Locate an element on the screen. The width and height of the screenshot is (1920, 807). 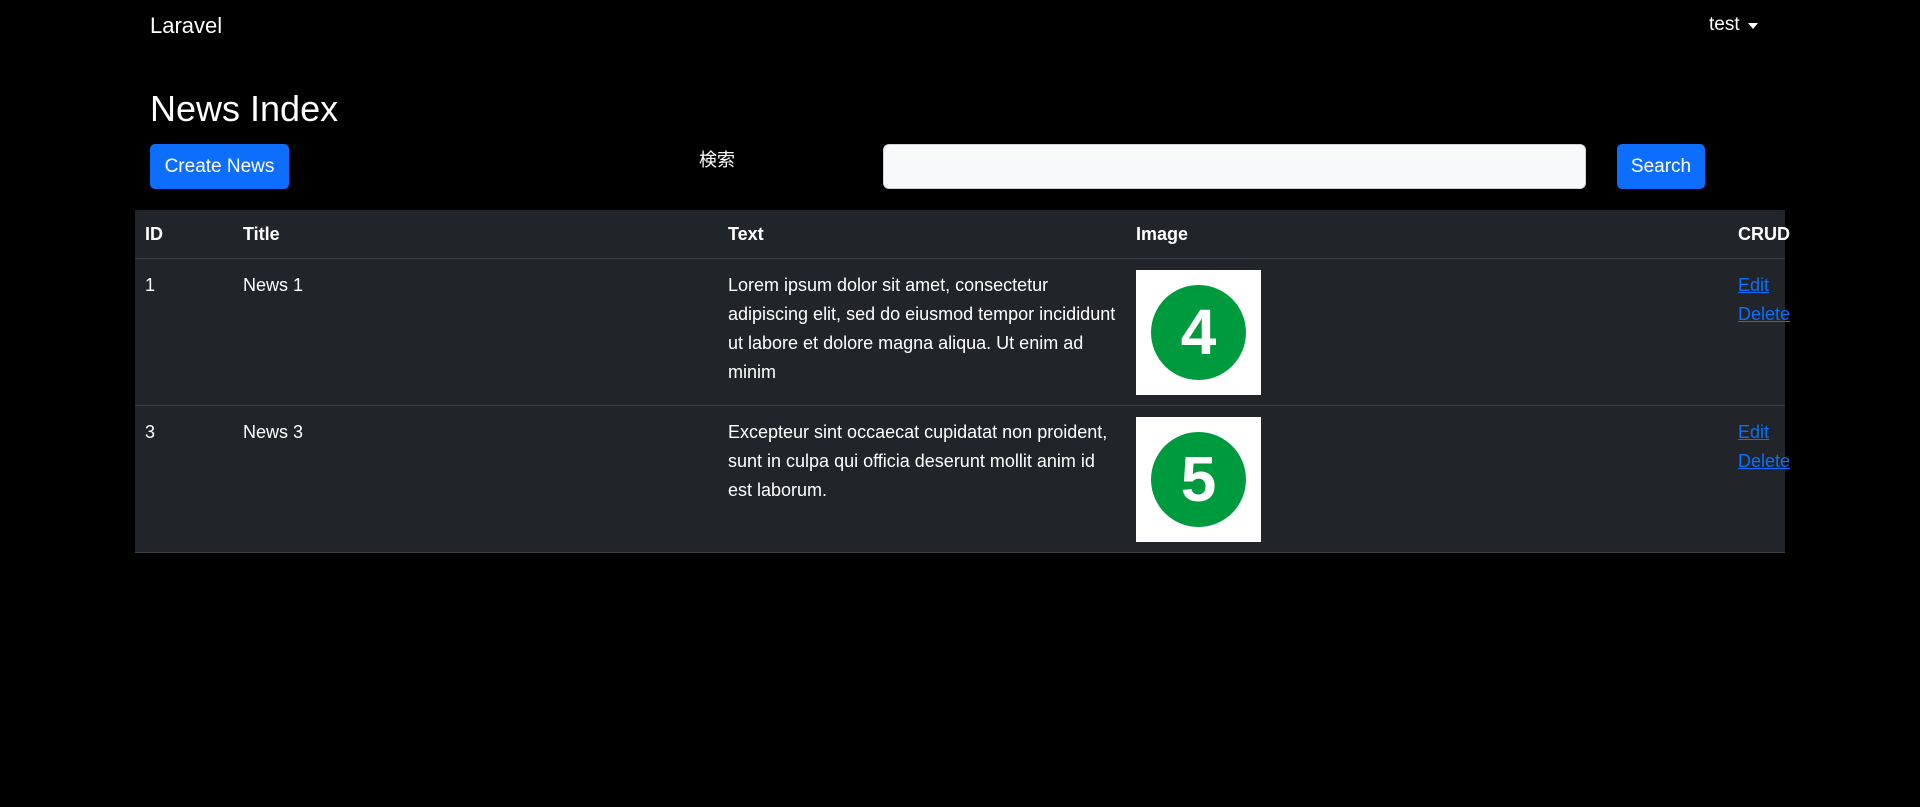
news-image: 5 is located at coordinates (1198, 479).